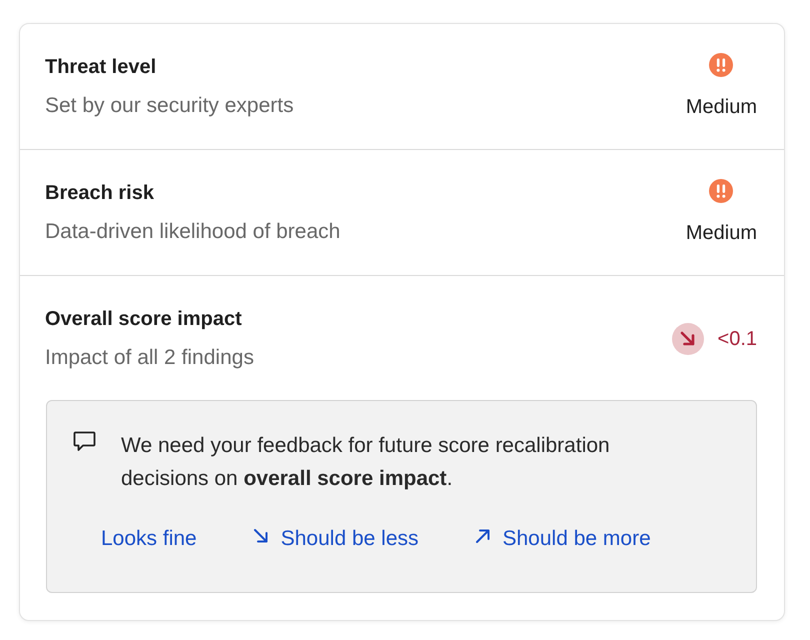  I want to click on feedback-link: Should be more, so click(562, 539).